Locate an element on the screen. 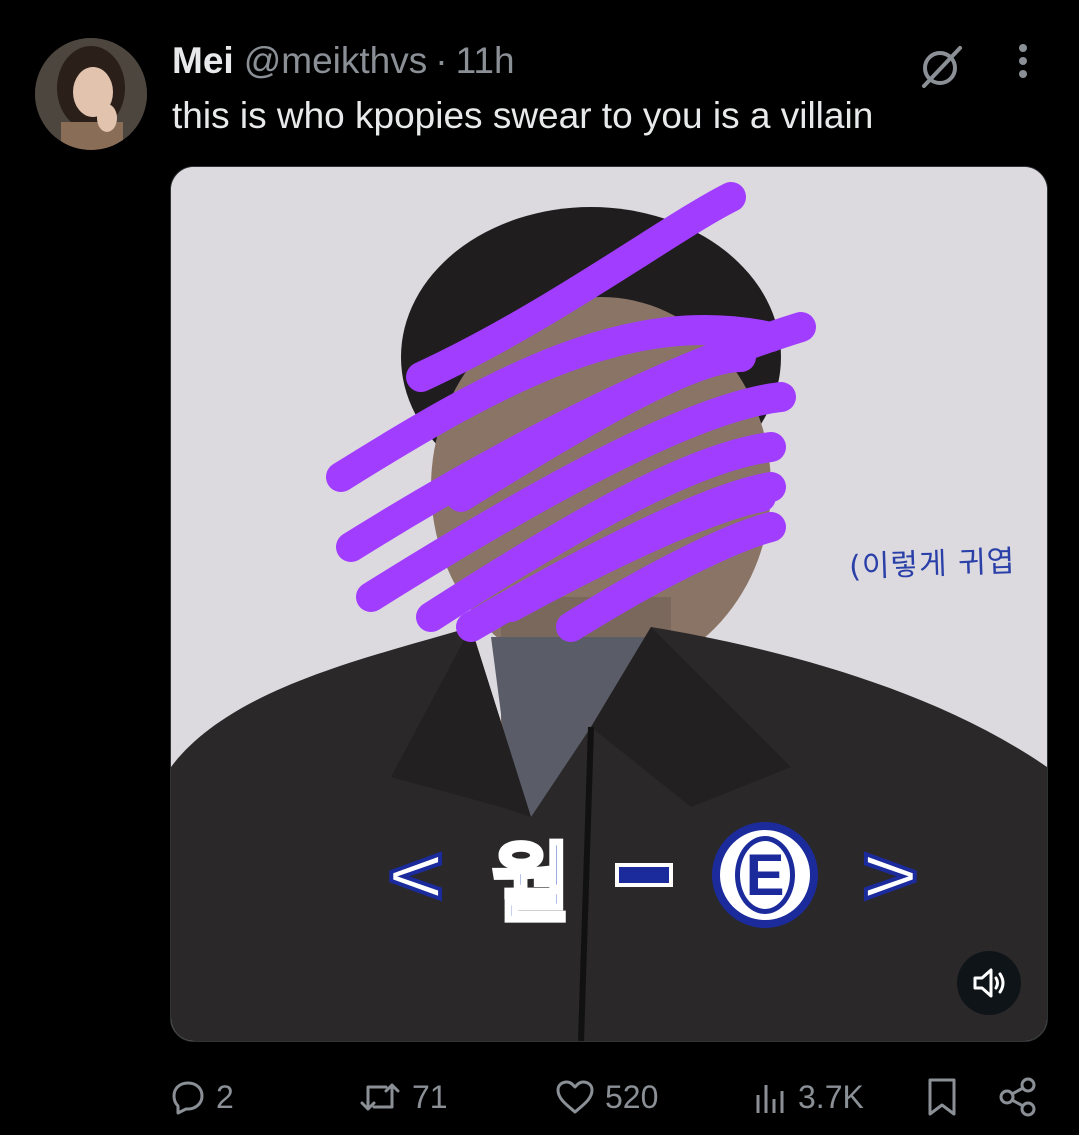 This screenshot has height=1135, width=1079. caption-word: 월 is located at coordinates (531, 884).